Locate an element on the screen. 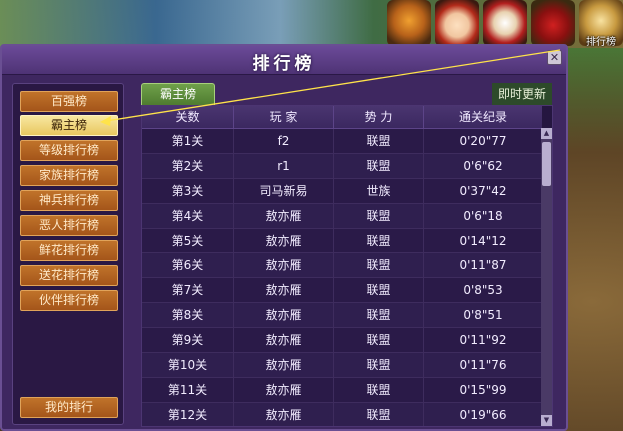 The image size is (623, 431). cell-stage: 第2关 is located at coordinates (188, 165).